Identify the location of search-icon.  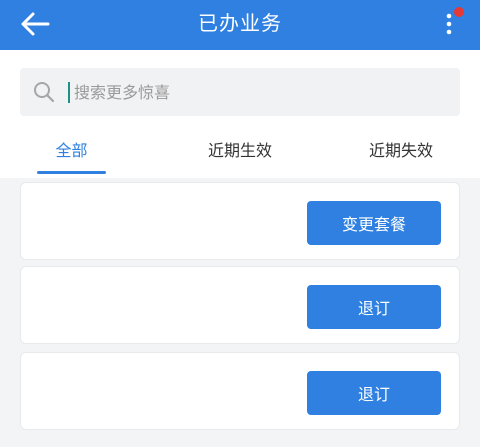
(44, 92).